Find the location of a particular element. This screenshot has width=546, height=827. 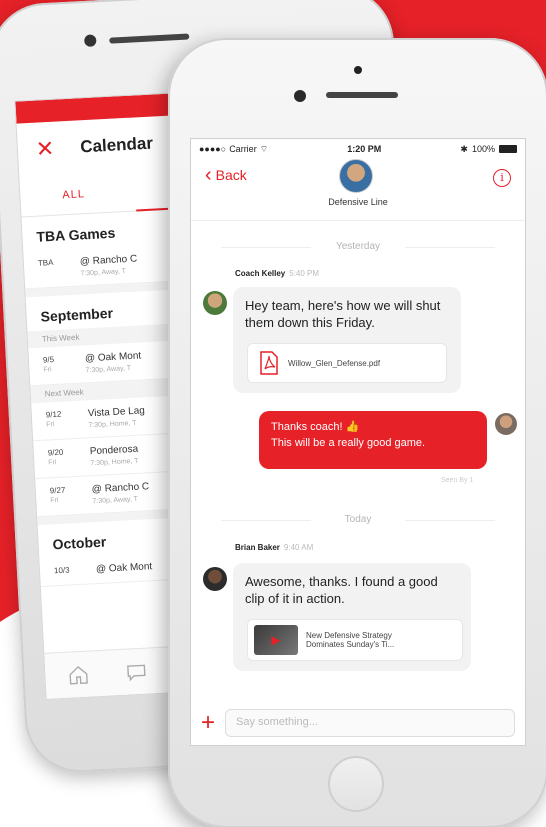

chevron-left-icon: ‹ is located at coordinates (208, 175).